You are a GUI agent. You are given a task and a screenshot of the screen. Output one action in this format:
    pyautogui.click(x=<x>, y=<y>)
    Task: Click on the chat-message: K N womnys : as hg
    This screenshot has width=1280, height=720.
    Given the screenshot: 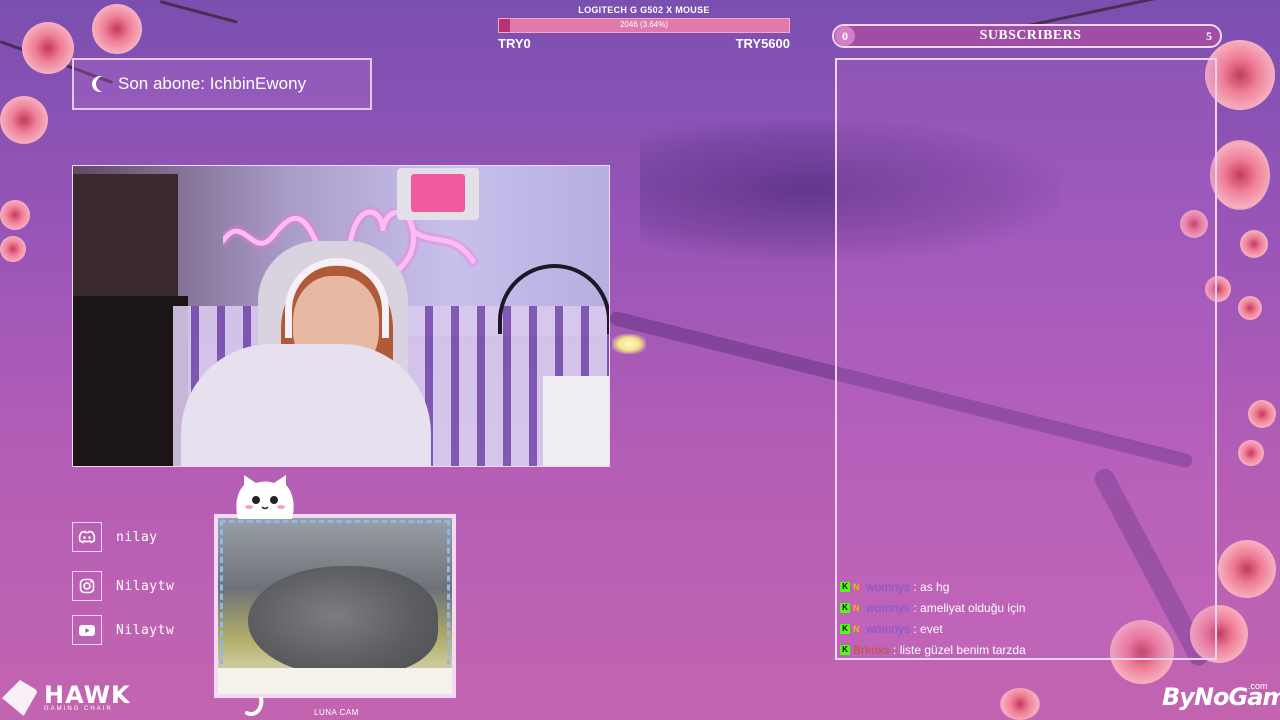 What is the action you would take?
    pyautogui.click(x=1025, y=586)
    